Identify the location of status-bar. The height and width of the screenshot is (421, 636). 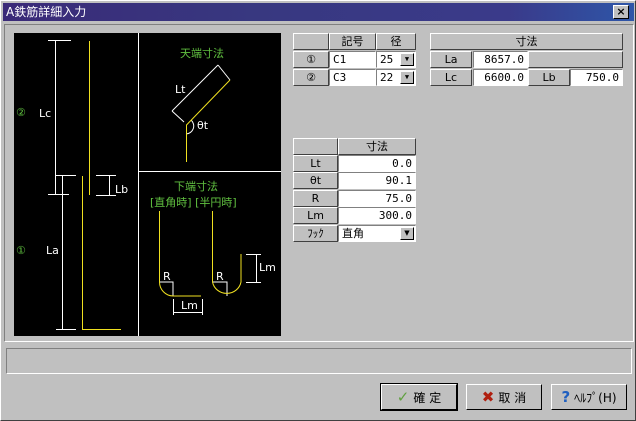
(319, 361).